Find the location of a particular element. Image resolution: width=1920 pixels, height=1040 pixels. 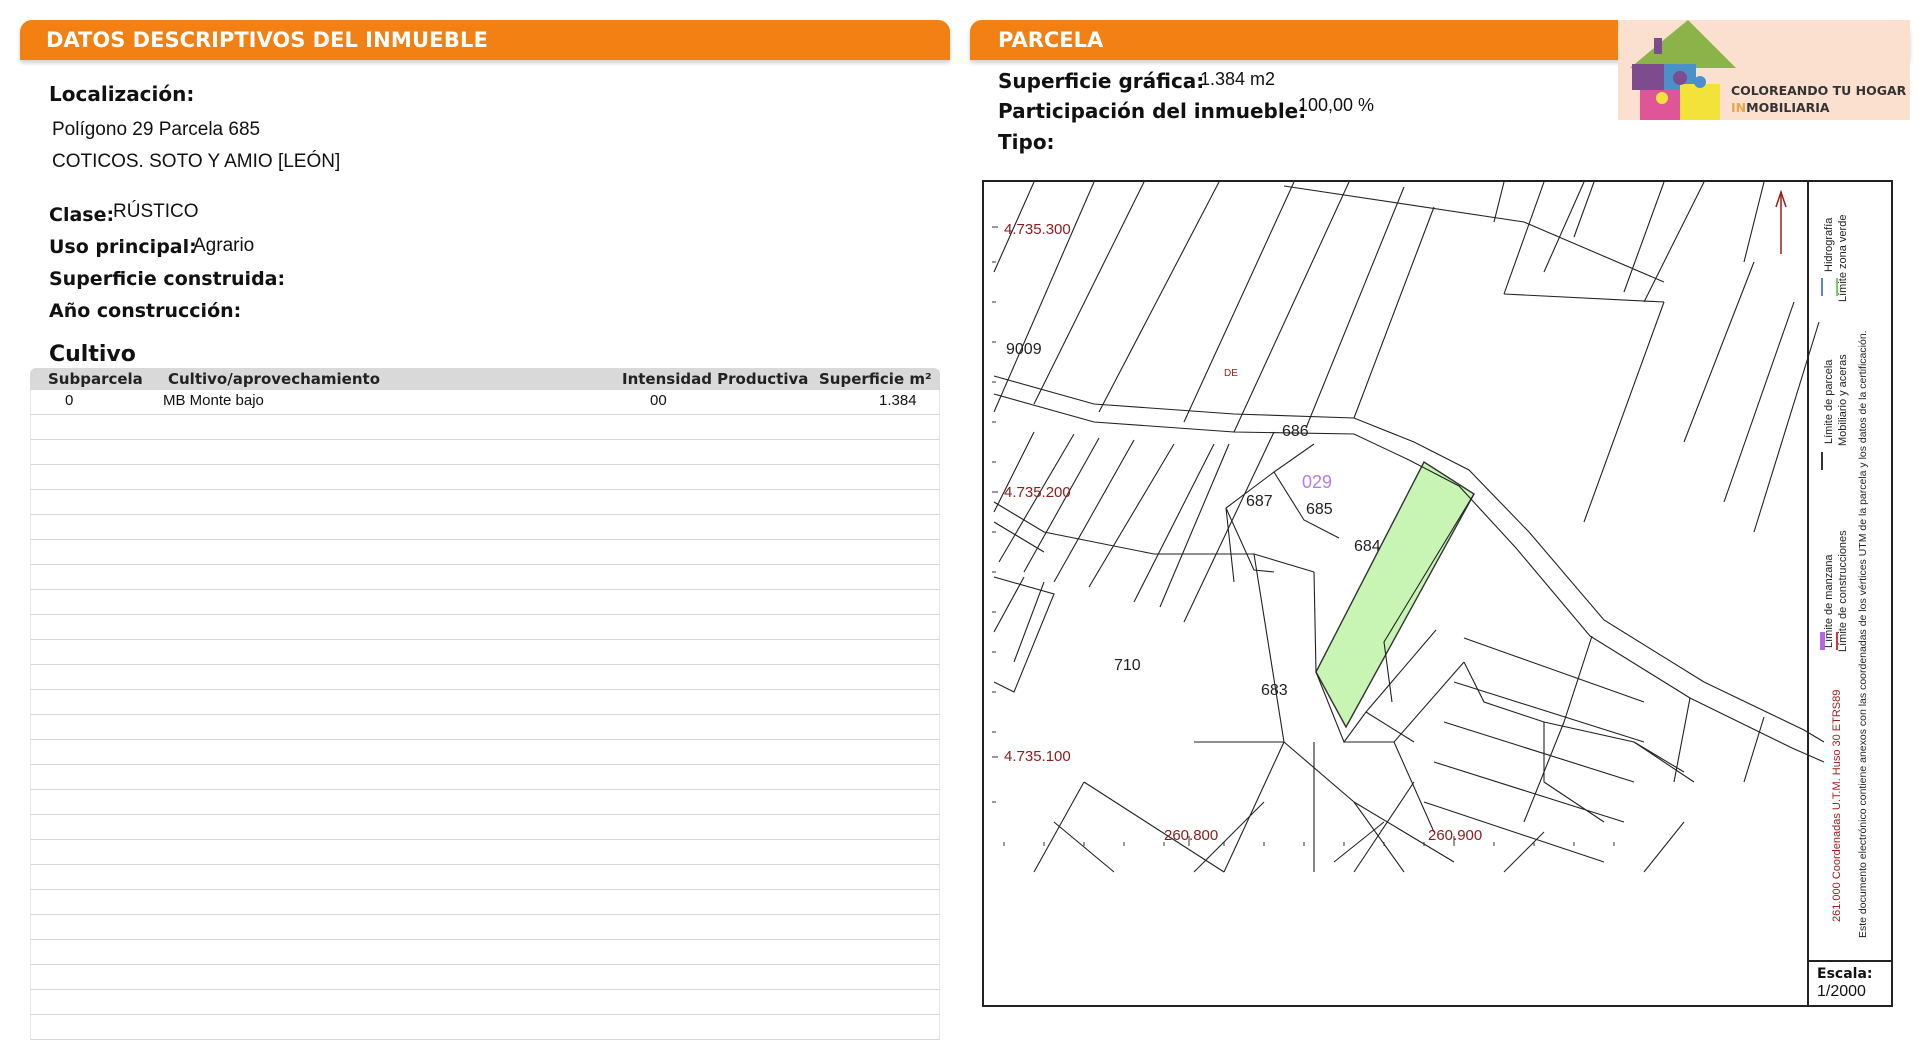

y-coord-1: 4.735.300 is located at coordinates (1037, 229).